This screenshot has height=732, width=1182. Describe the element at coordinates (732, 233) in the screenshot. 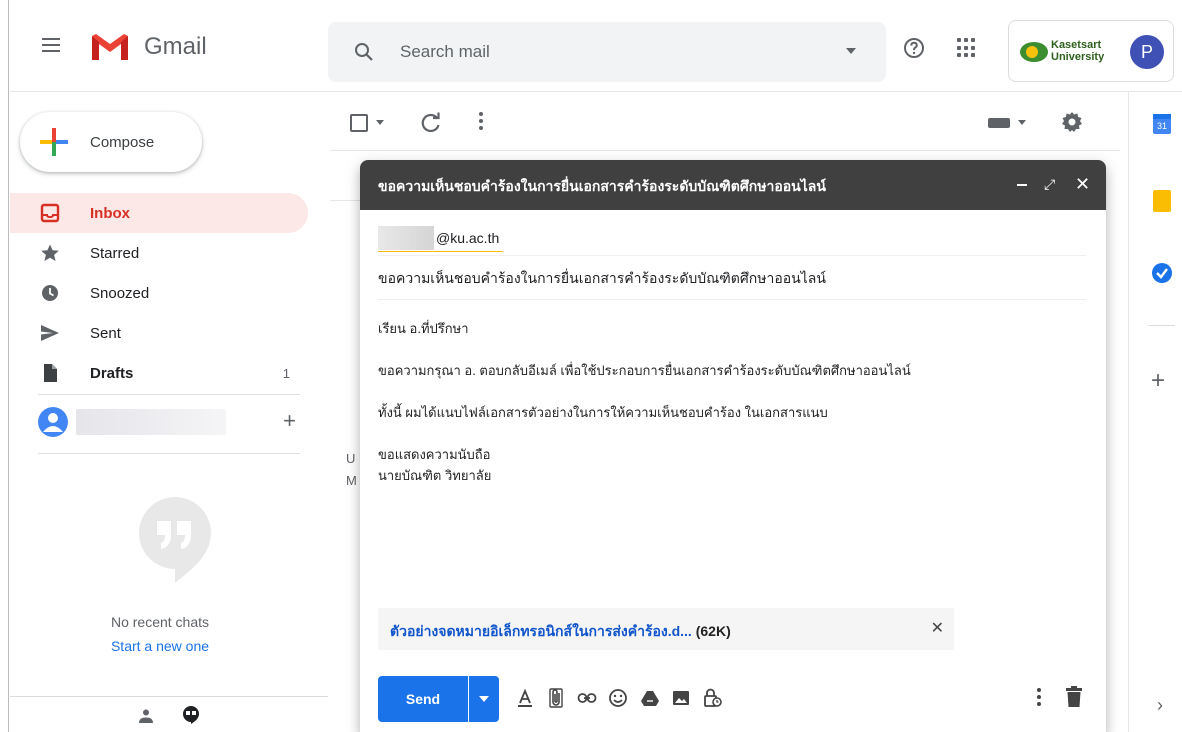

I see `recipients-field: @ku.ac.th` at that location.